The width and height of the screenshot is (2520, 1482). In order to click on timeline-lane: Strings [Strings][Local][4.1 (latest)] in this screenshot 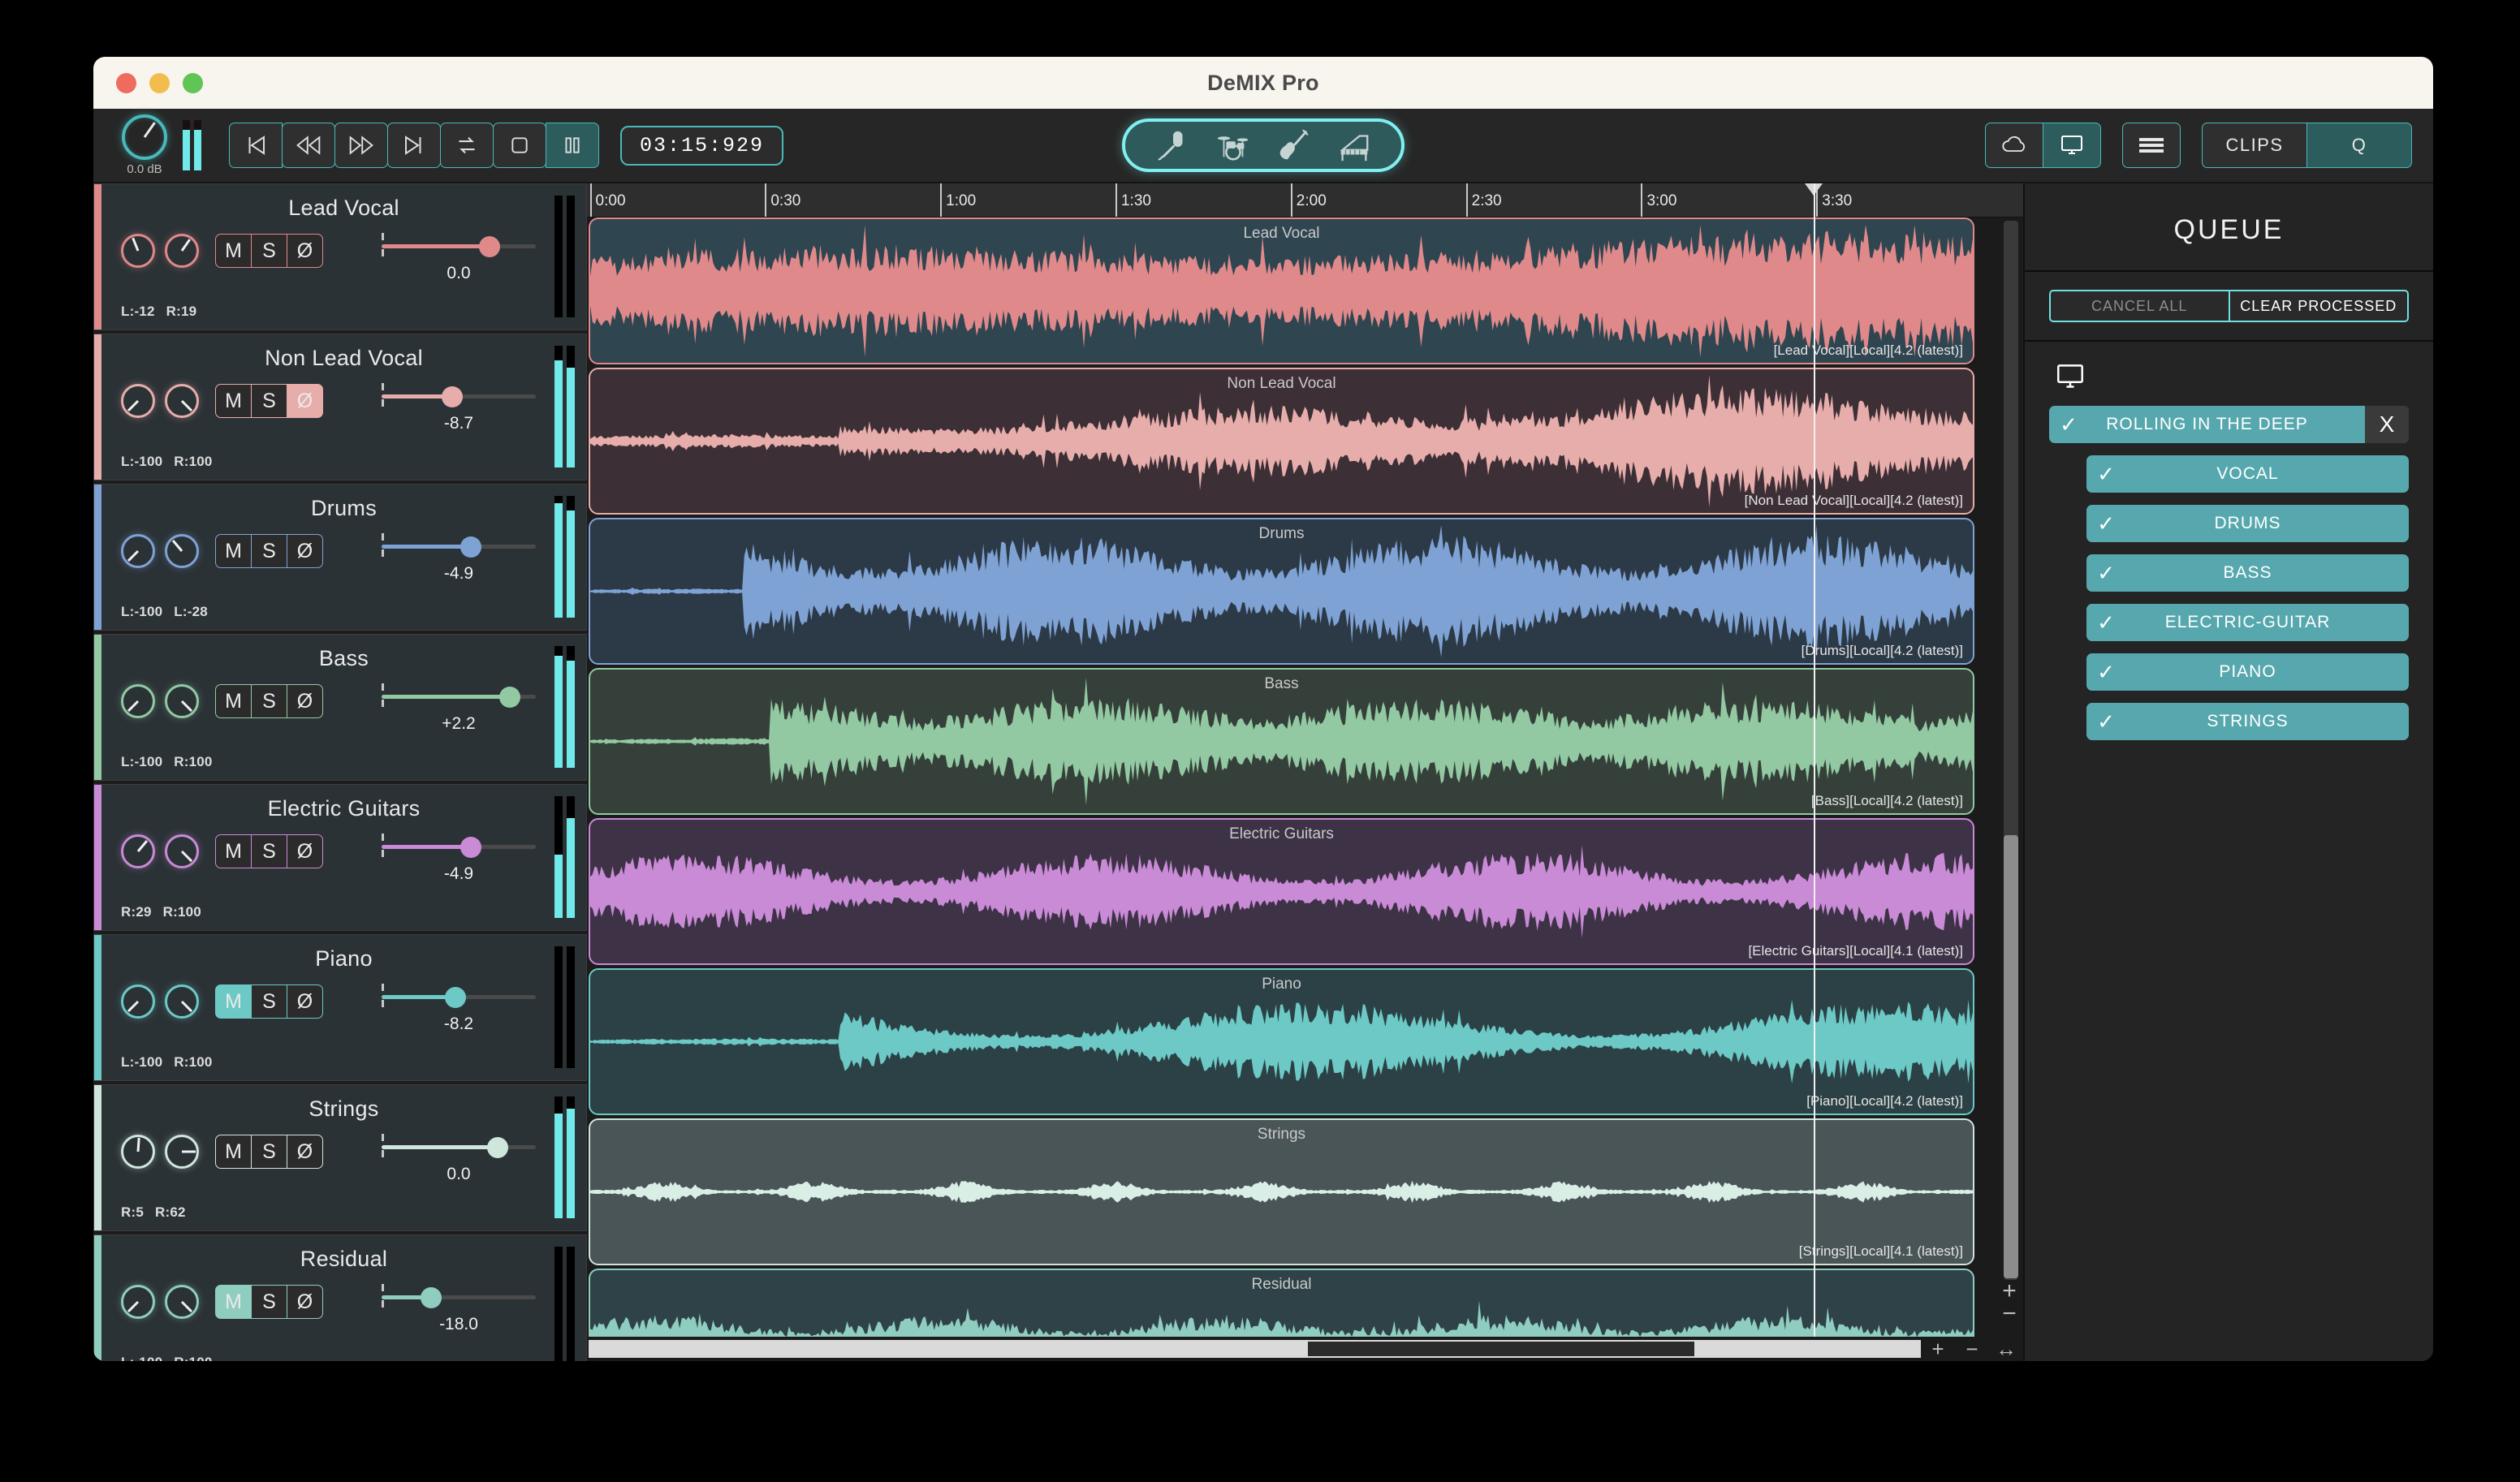, I will do `click(1305, 1191)`.